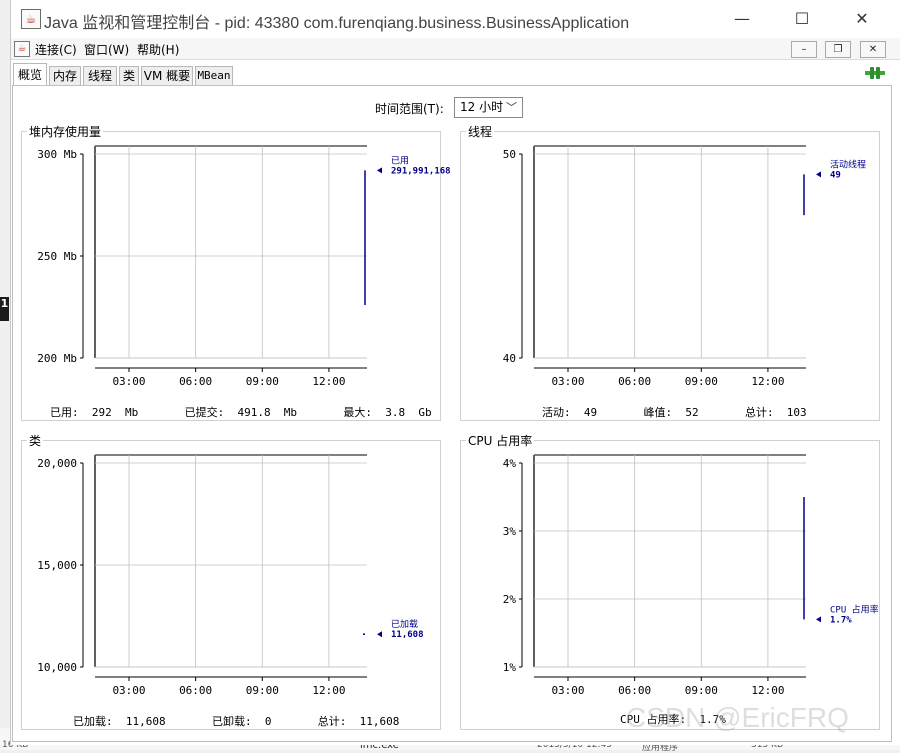  Describe the element at coordinates (57, 154) in the screenshot. I see `y-tick-label: 300 Mb` at that location.